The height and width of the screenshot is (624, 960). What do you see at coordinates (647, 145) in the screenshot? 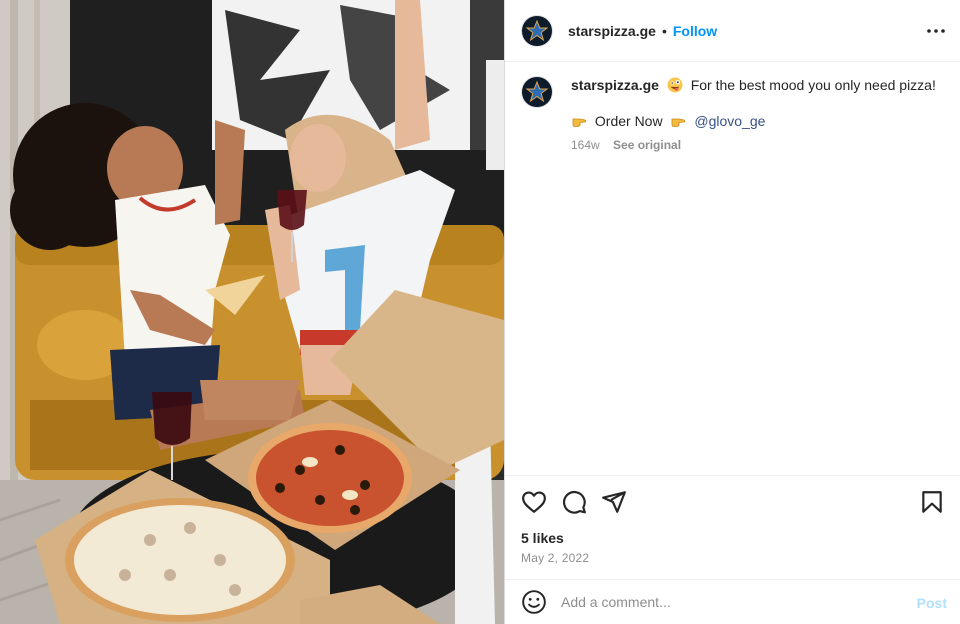
I see `see-original-link: See original` at bounding box center [647, 145].